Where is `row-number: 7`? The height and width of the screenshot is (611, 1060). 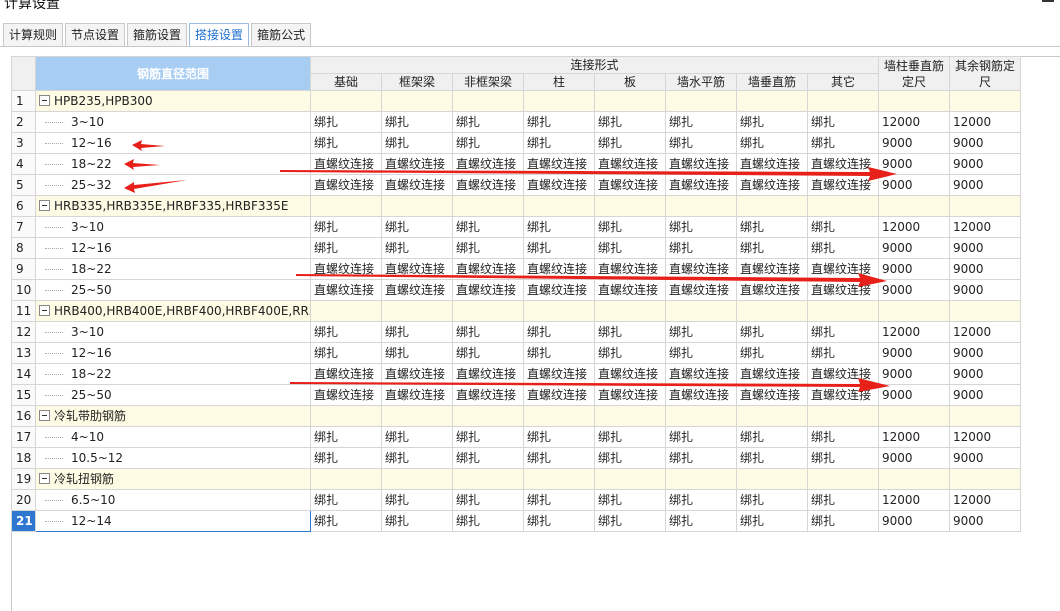 row-number: 7 is located at coordinates (23, 227).